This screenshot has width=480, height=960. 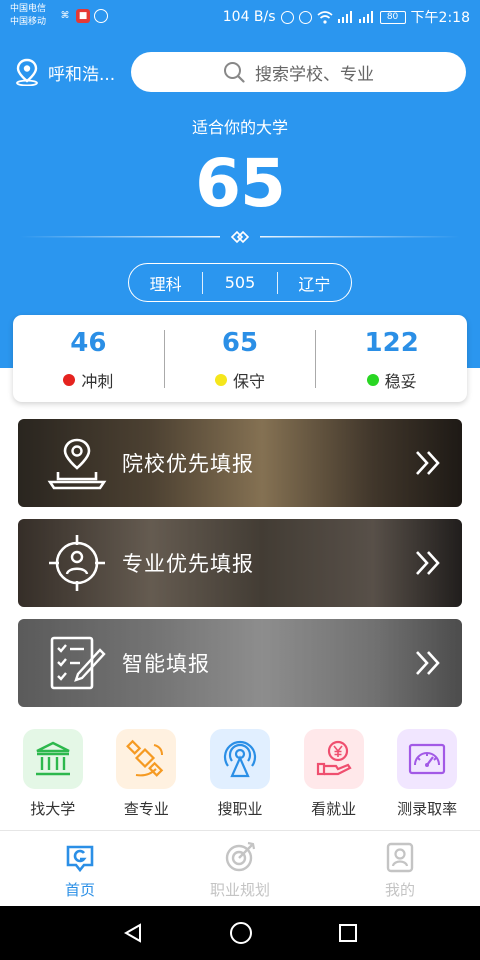 What do you see at coordinates (234, 72) in the screenshot?
I see `search-icon` at bounding box center [234, 72].